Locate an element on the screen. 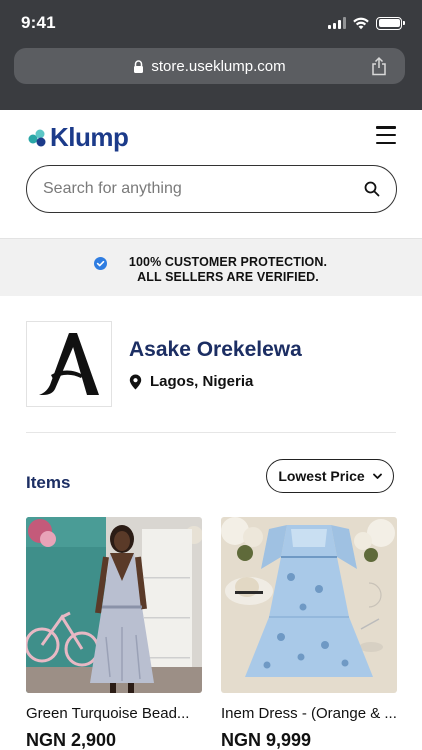 The height and width of the screenshot is (750, 422). verified-check-icon is located at coordinates (100, 263).